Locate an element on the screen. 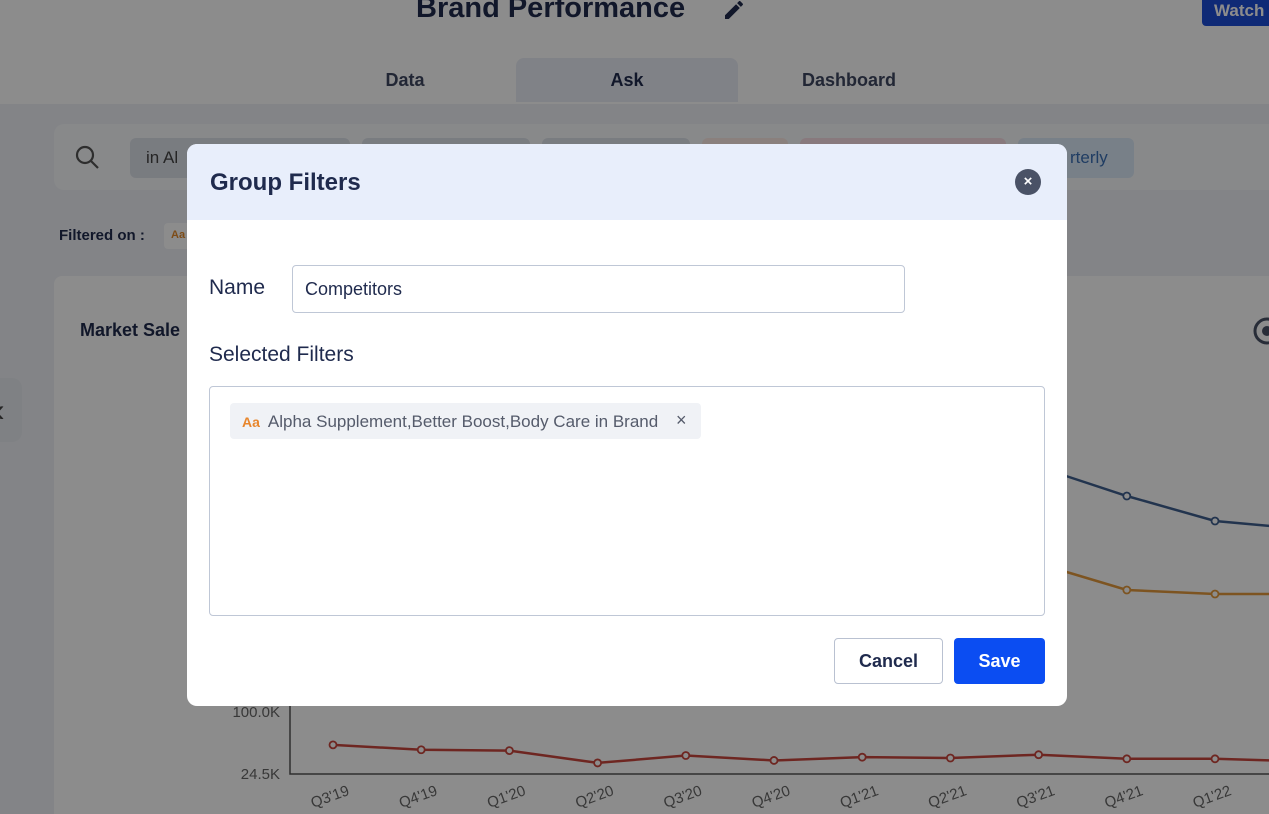  name-label: Name is located at coordinates (237, 287).